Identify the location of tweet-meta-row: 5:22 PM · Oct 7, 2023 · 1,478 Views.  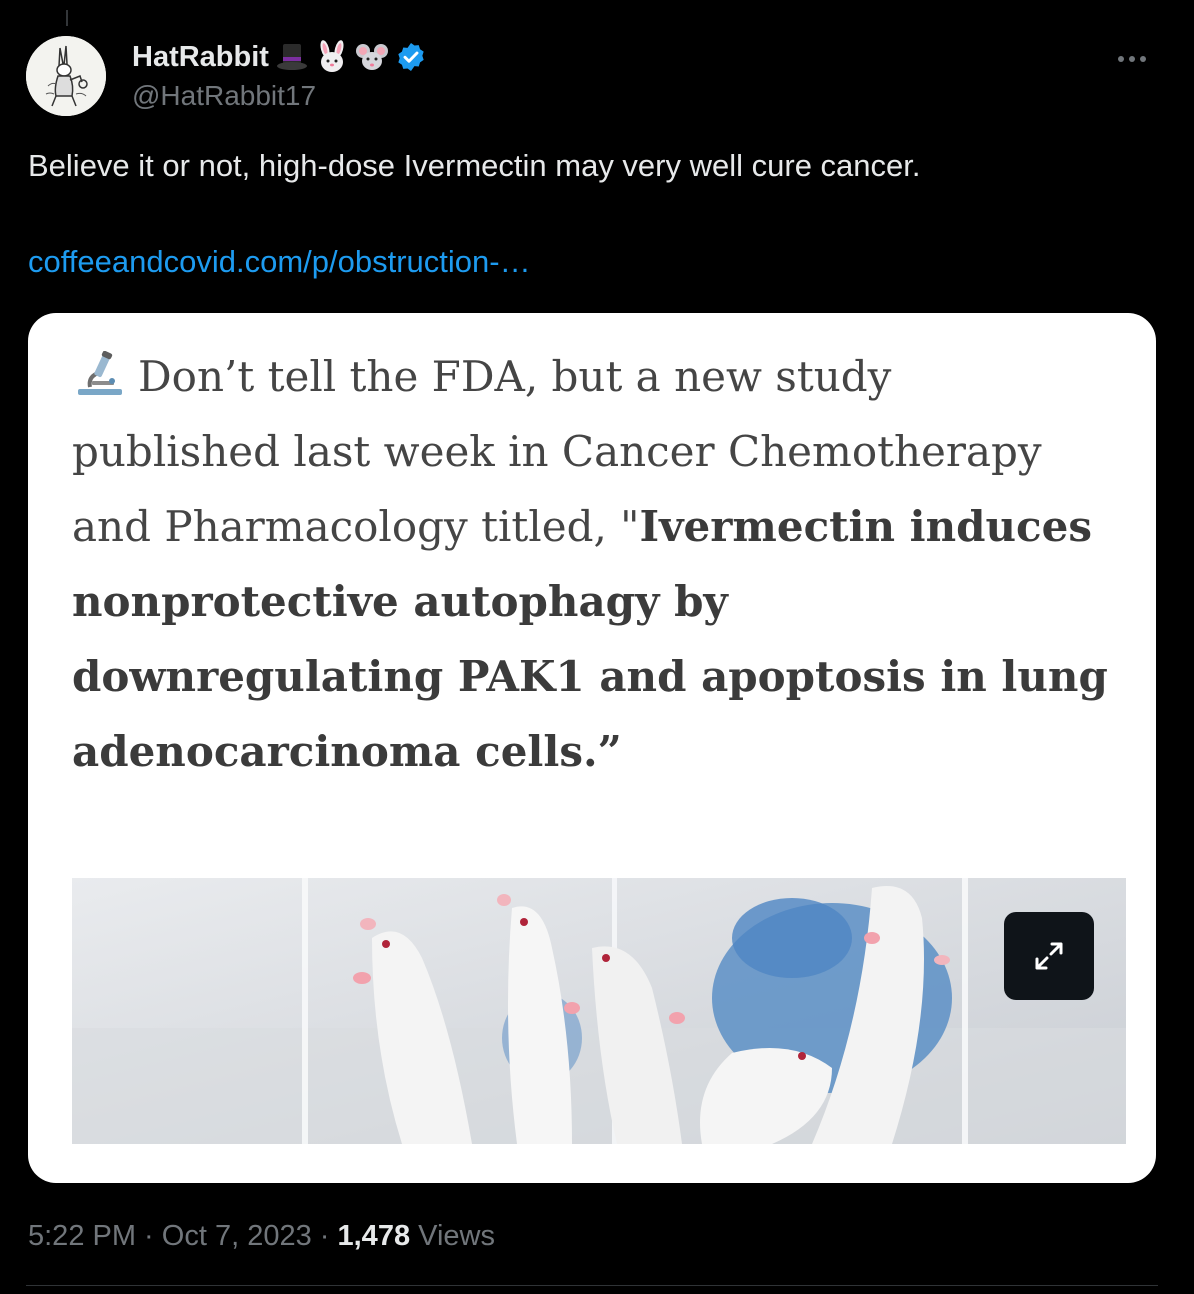
(261, 1236).